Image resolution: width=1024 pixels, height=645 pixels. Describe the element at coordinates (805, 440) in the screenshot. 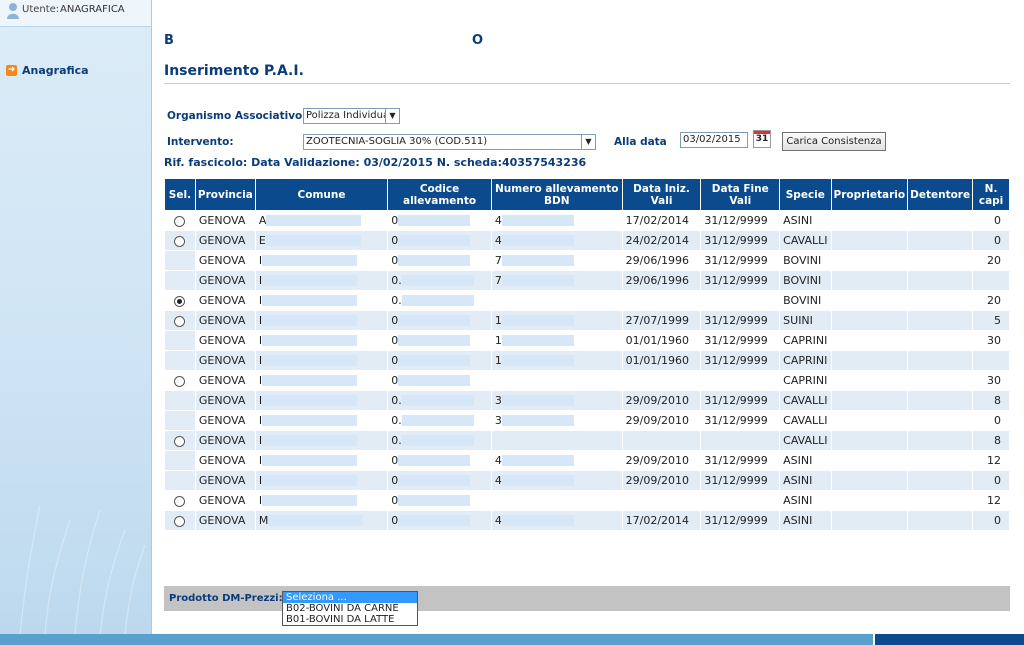

I see `cell-specie-text: CAVALLI` at that location.